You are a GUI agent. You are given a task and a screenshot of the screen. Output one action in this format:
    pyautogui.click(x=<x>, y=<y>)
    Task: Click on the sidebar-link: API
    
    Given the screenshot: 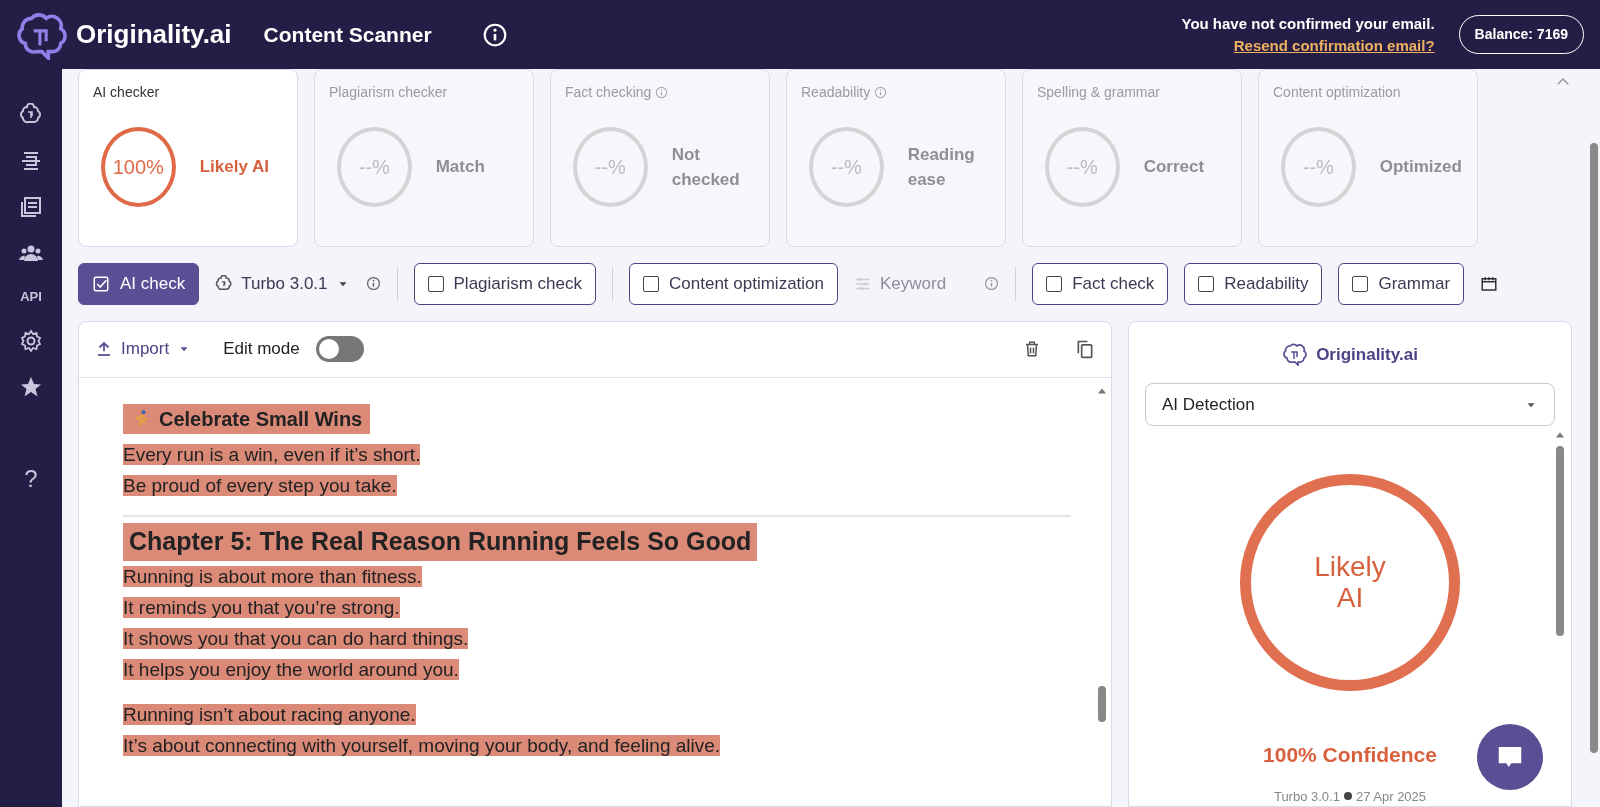 What is the action you would take?
    pyautogui.click(x=31, y=297)
    